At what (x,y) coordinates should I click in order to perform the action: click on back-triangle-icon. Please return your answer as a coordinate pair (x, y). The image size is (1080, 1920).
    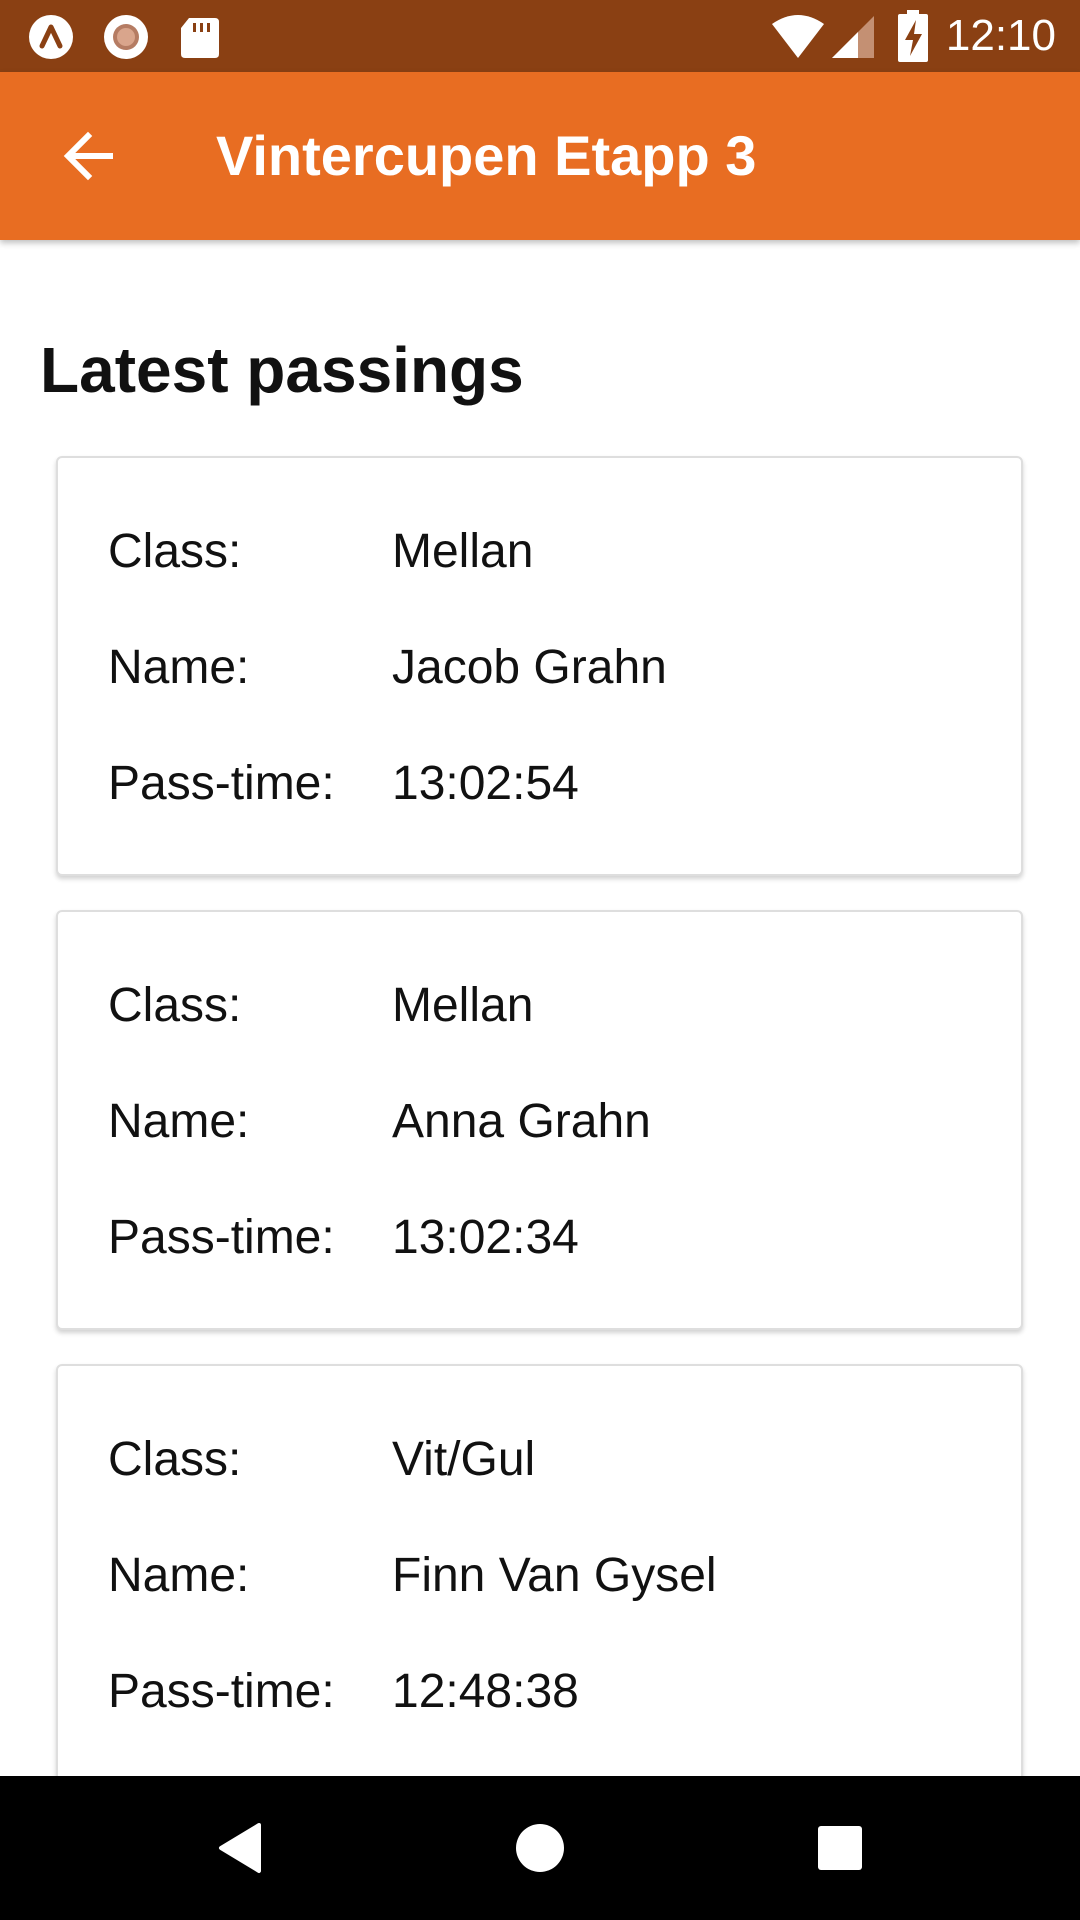
    Looking at the image, I should click on (240, 1848).